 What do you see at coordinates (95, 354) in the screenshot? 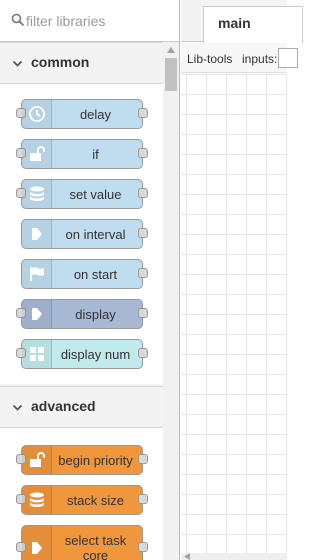
I see `node-label: display num` at bounding box center [95, 354].